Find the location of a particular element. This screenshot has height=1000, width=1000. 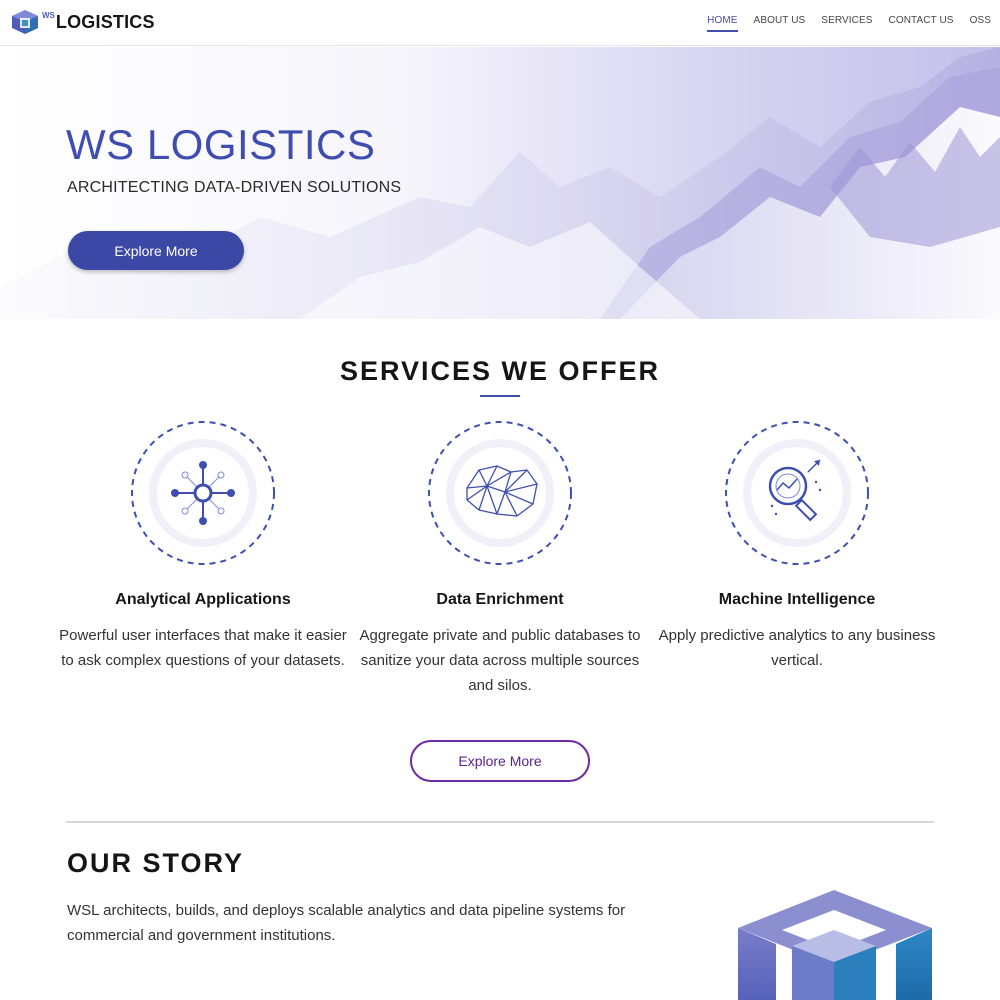

services-title: SERVICES WE OFFER is located at coordinates (500, 371).